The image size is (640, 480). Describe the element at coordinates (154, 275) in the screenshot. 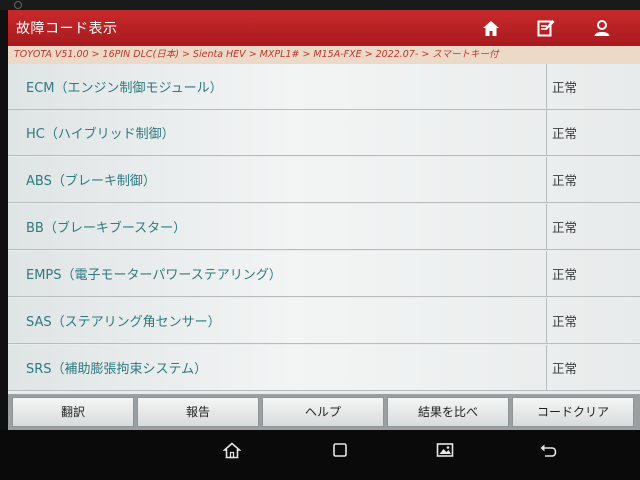

I see `system-name: EMPS（電子モーターパワーステアリング）` at that location.